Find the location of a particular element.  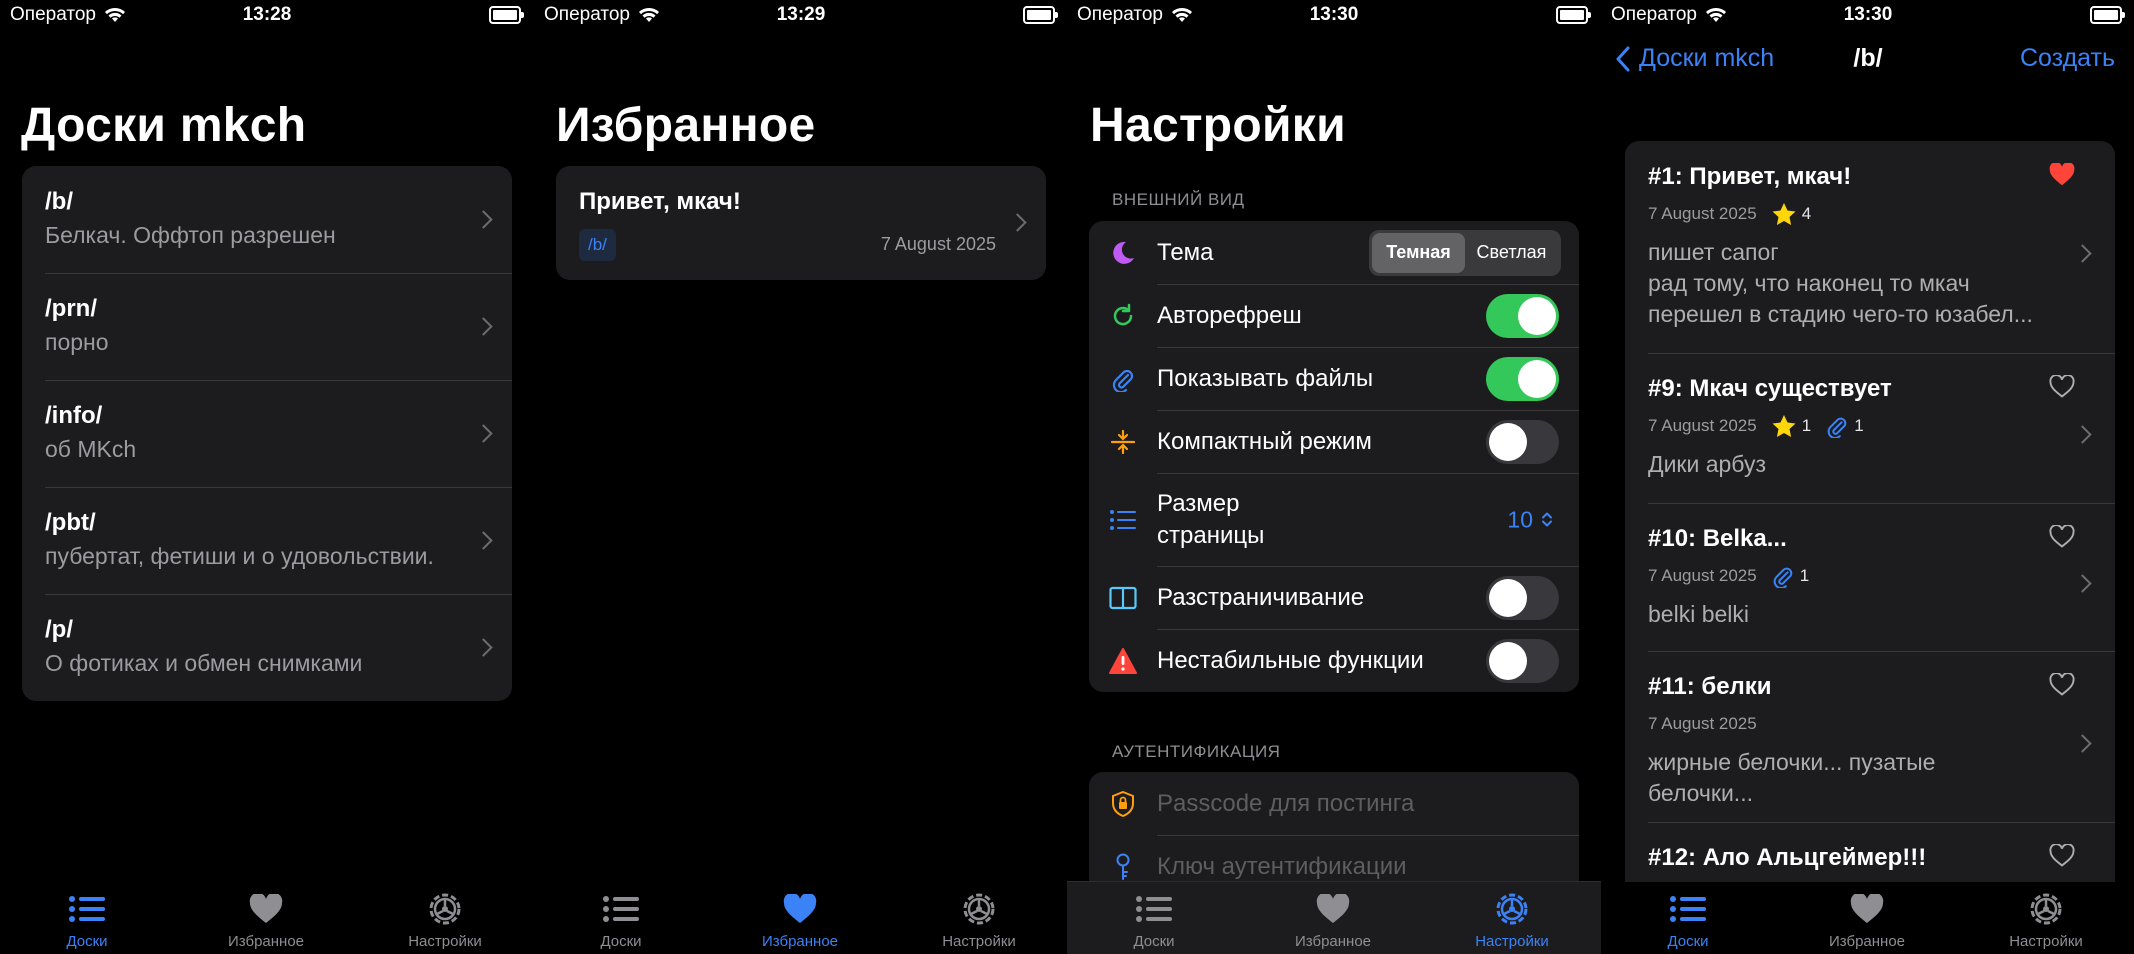

status-bar: Оператор 13:28 is located at coordinates (267, 15).